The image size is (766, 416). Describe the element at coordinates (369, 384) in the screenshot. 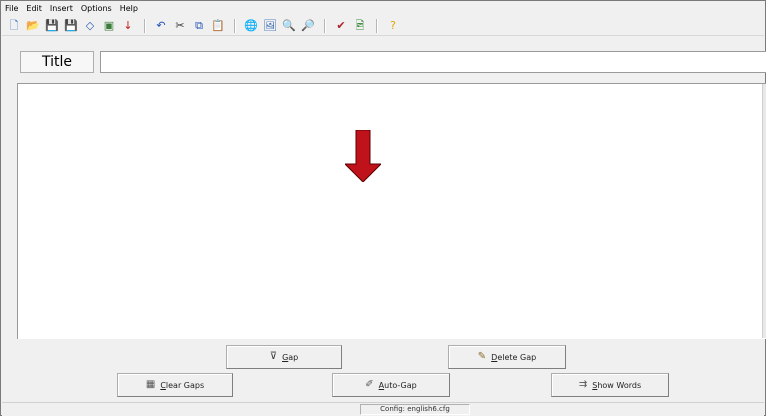

I see `auto-gap-icon: ✐` at that location.